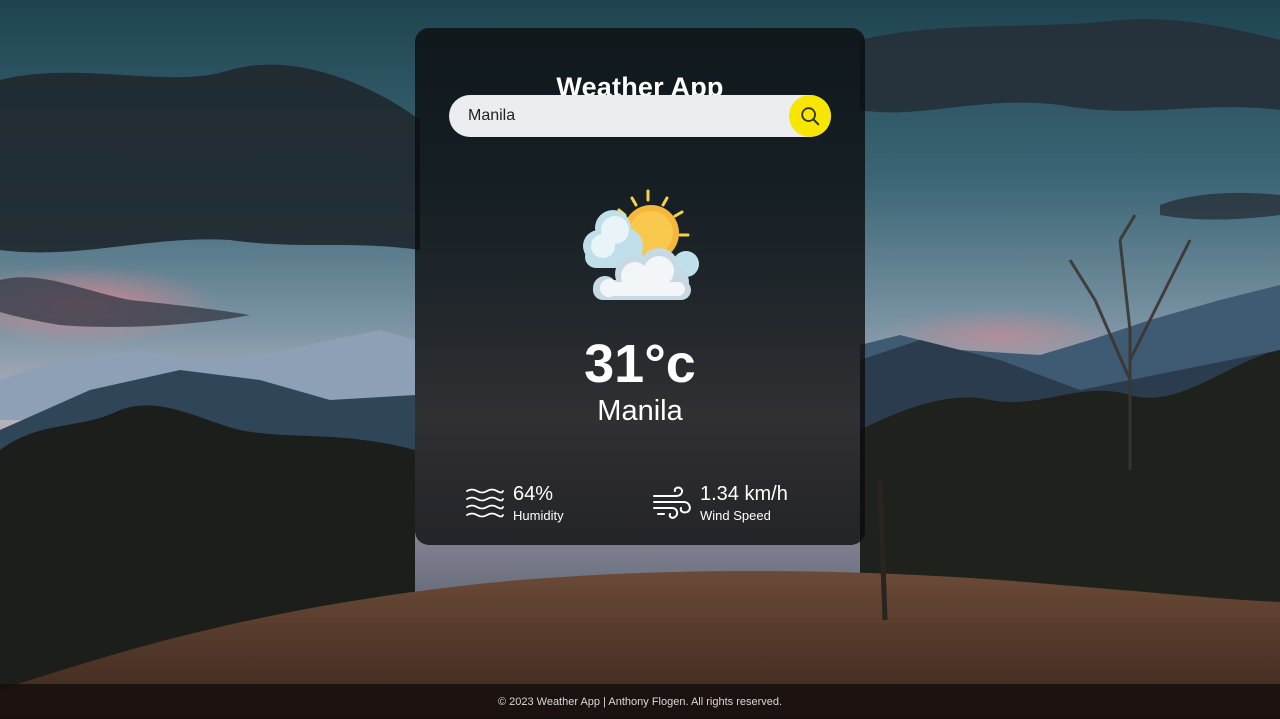 Image resolution: width=1280 pixels, height=719 pixels. I want to click on wind-detail: 1.34 km/h Wind Speed, so click(720, 504).